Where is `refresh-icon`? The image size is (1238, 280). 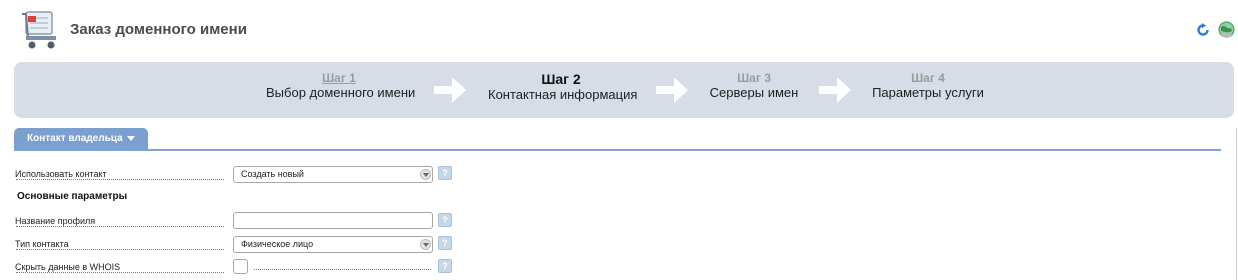
refresh-icon is located at coordinates (1203, 30).